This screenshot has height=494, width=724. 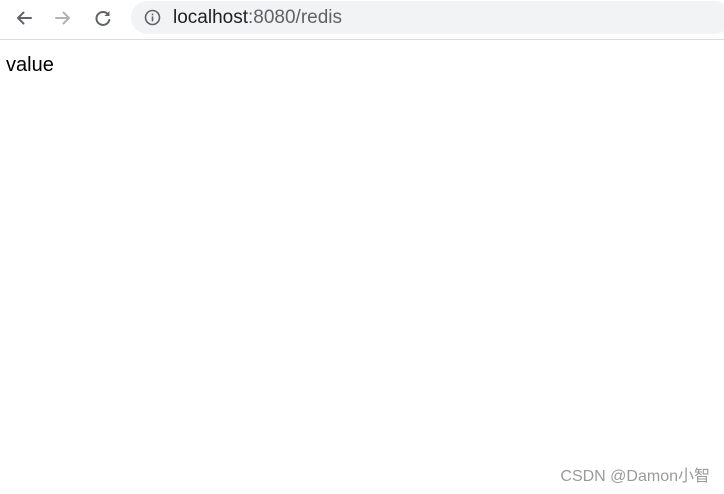 I want to click on url-text: localhost:8080/redis, so click(x=257, y=18).